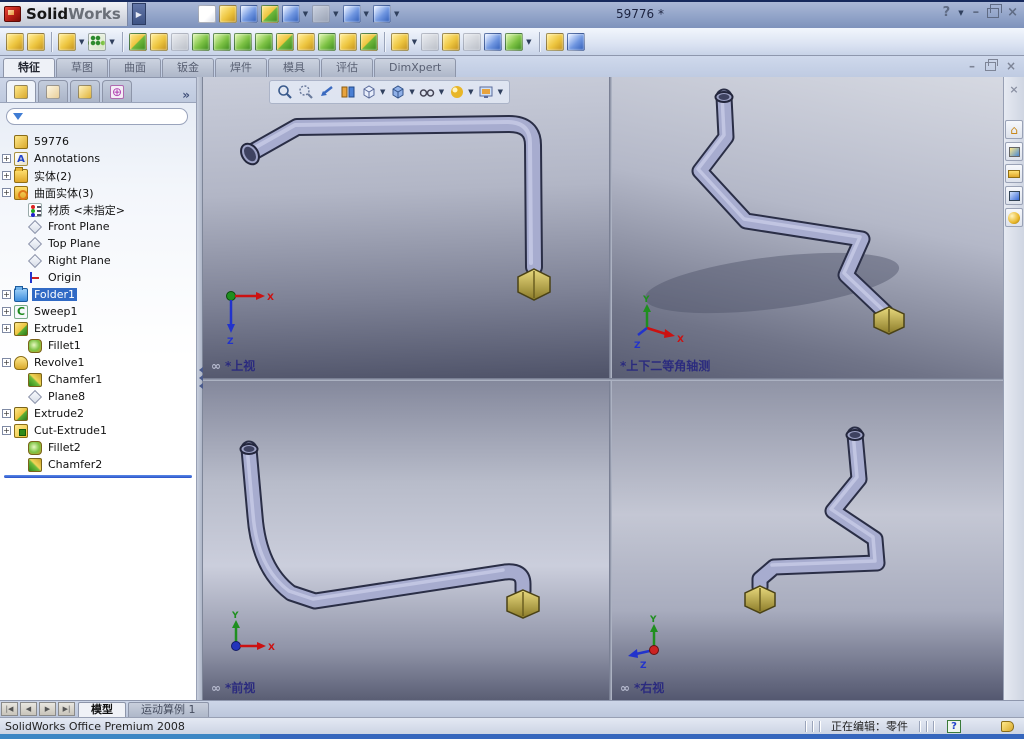  Describe the element at coordinates (102, 709) in the screenshot. I see `model-tab: 模型` at that location.